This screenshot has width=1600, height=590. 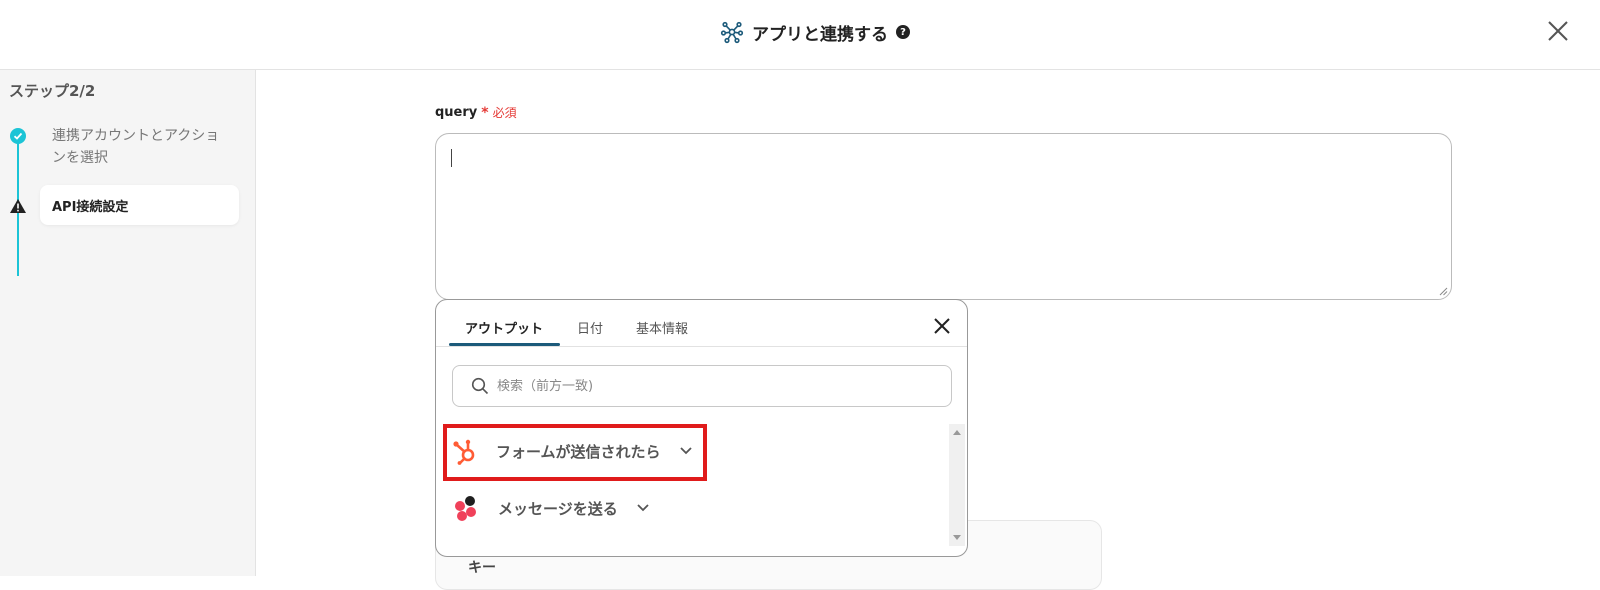 What do you see at coordinates (1558, 31) in the screenshot?
I see `close-icon` at bounding box center [1558, 31].